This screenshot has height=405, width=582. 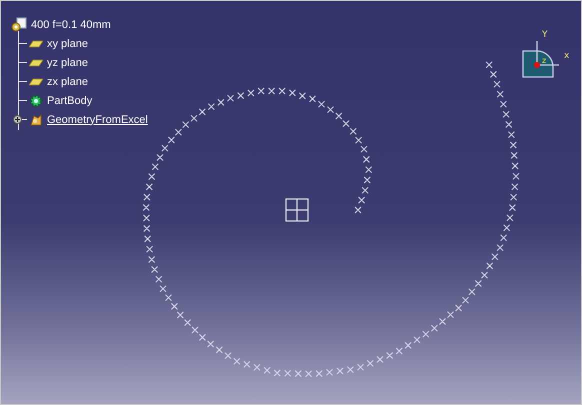 What do you see at coordinates (297, 210) in the screenshot?
I see `grid-icon` at bounding box center [297, 210].